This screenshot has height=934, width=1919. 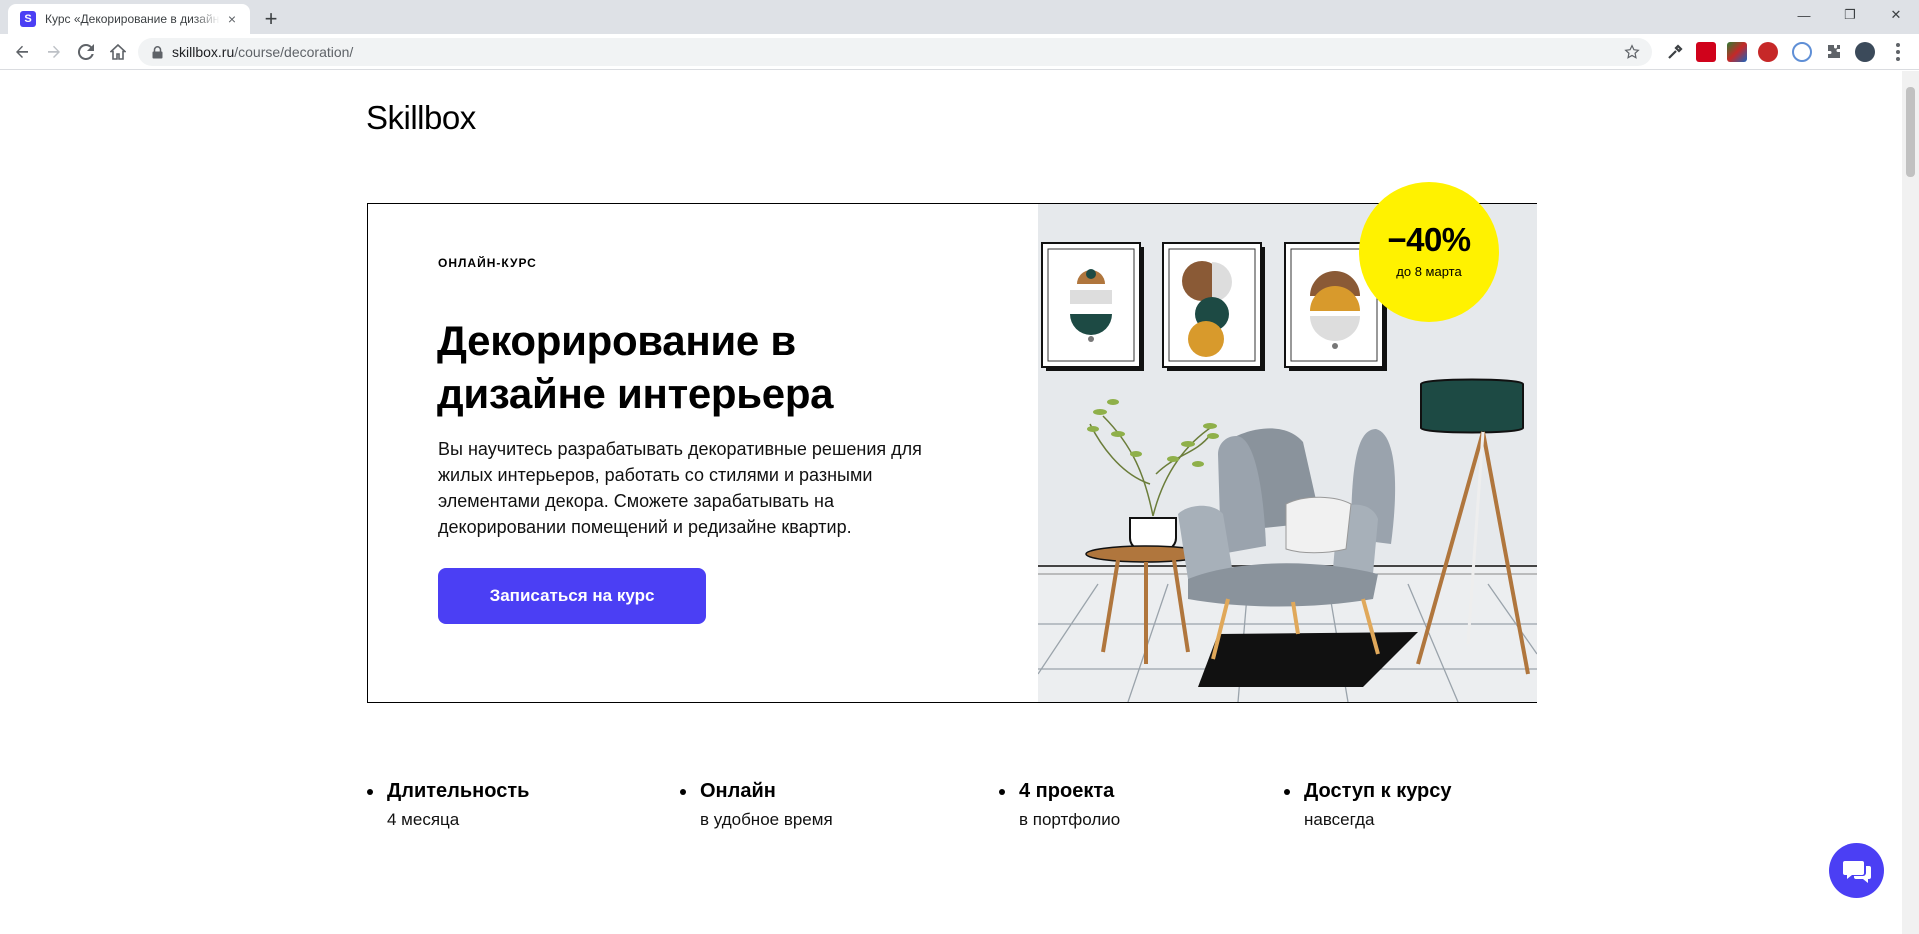 What do you see at coordinates (1910, 502) in the screenshot?
I see `page-scrollbar` at bounding box center [1910, 502].